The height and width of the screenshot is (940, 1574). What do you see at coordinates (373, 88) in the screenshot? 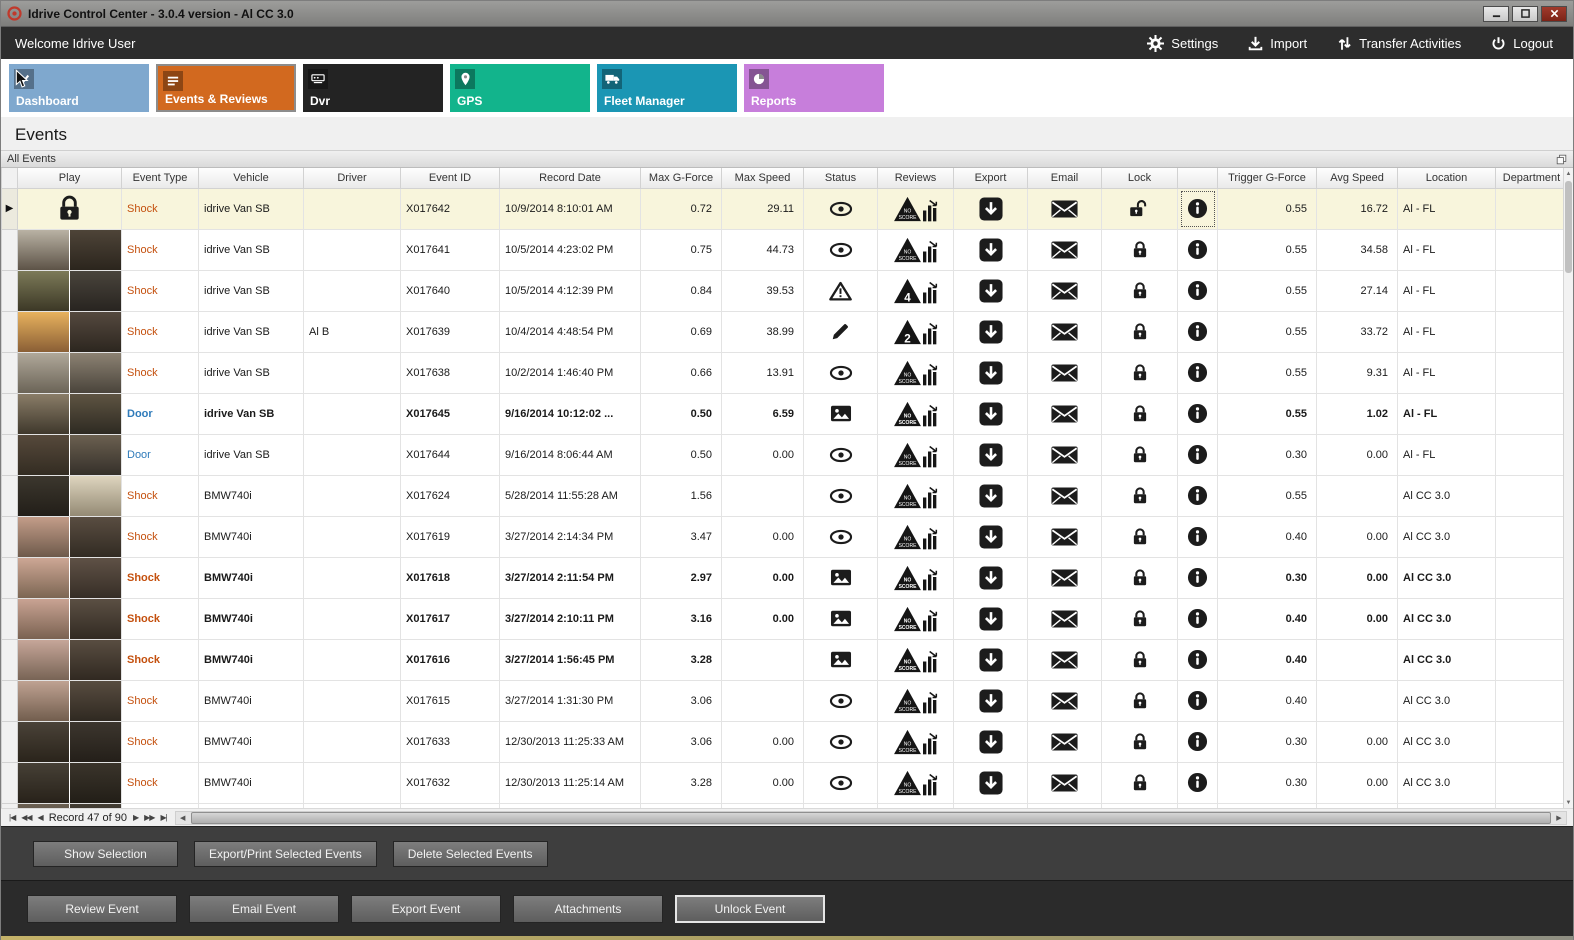
I see `nav-tile-dvr: Dvr` at bounding box center [373, 88].